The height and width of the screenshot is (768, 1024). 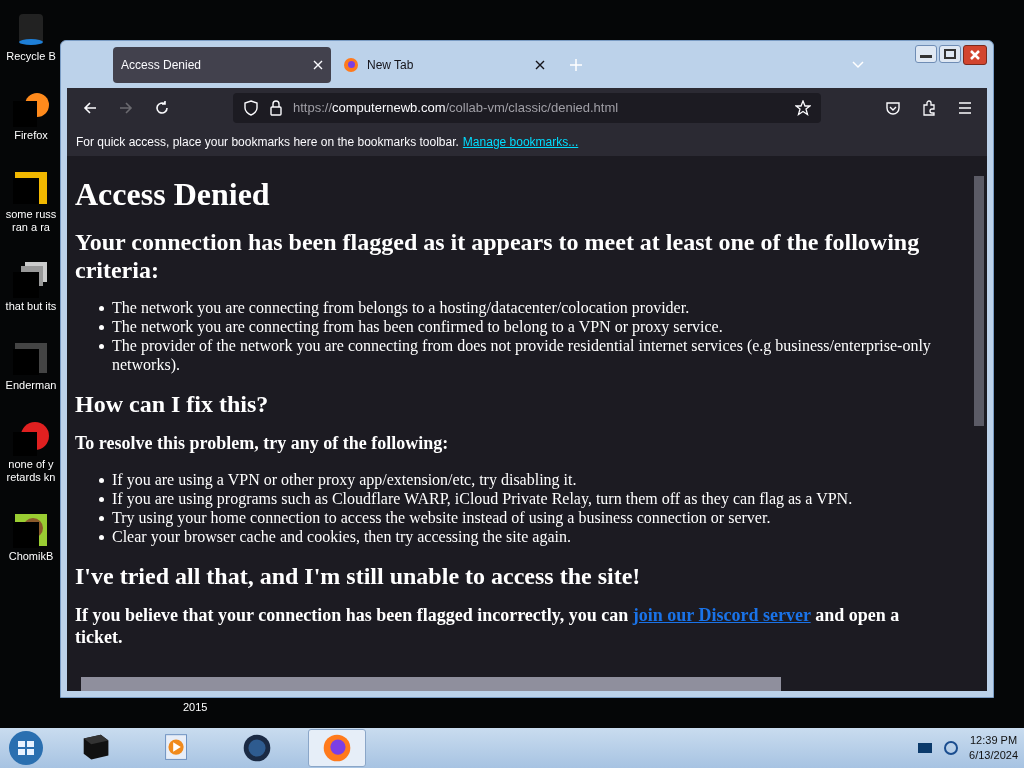 What do you see at coordinates (893, 108) in the screenshot?
I see `pocket-icon` at bounding box center [893, 108].